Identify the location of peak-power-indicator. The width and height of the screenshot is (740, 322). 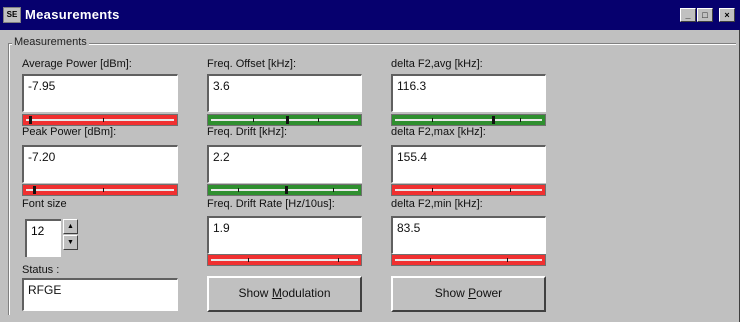
(100, 190).